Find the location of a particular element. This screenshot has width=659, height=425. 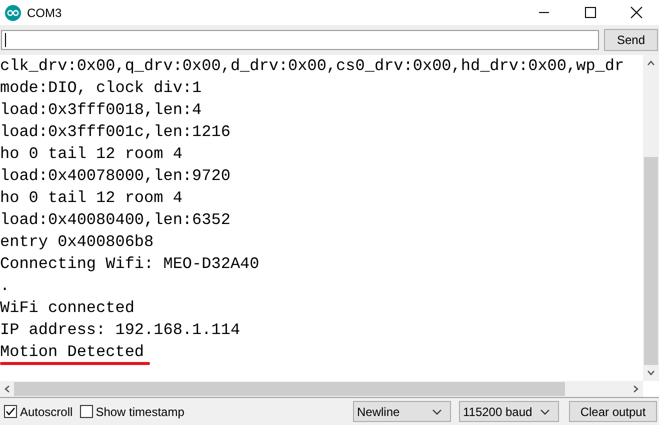

output-line: load:0x40080400,len:6352 is located at coordinates (115, 220).